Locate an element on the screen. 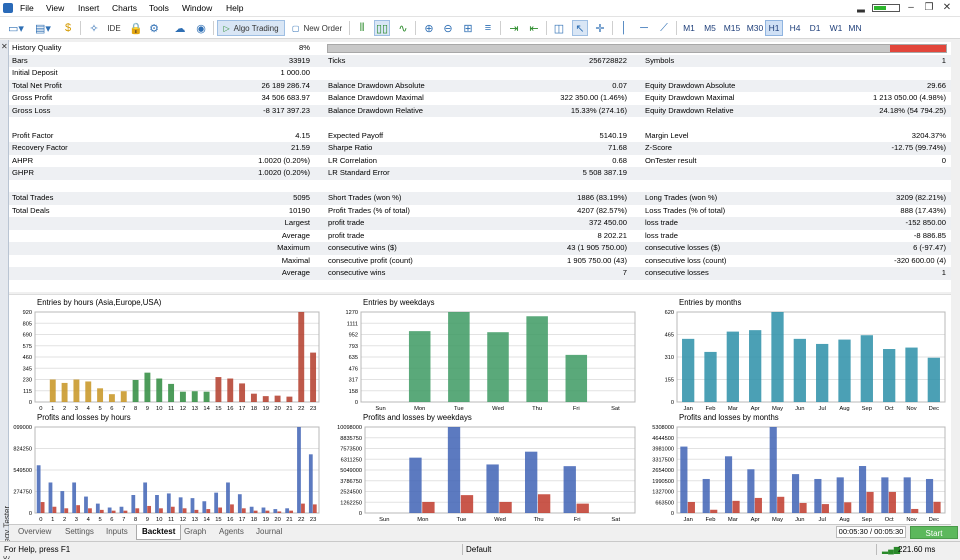 The width and height of the screenshot is (960, 560). timeframe-m30: M30 is located at coordinates (755, 28).